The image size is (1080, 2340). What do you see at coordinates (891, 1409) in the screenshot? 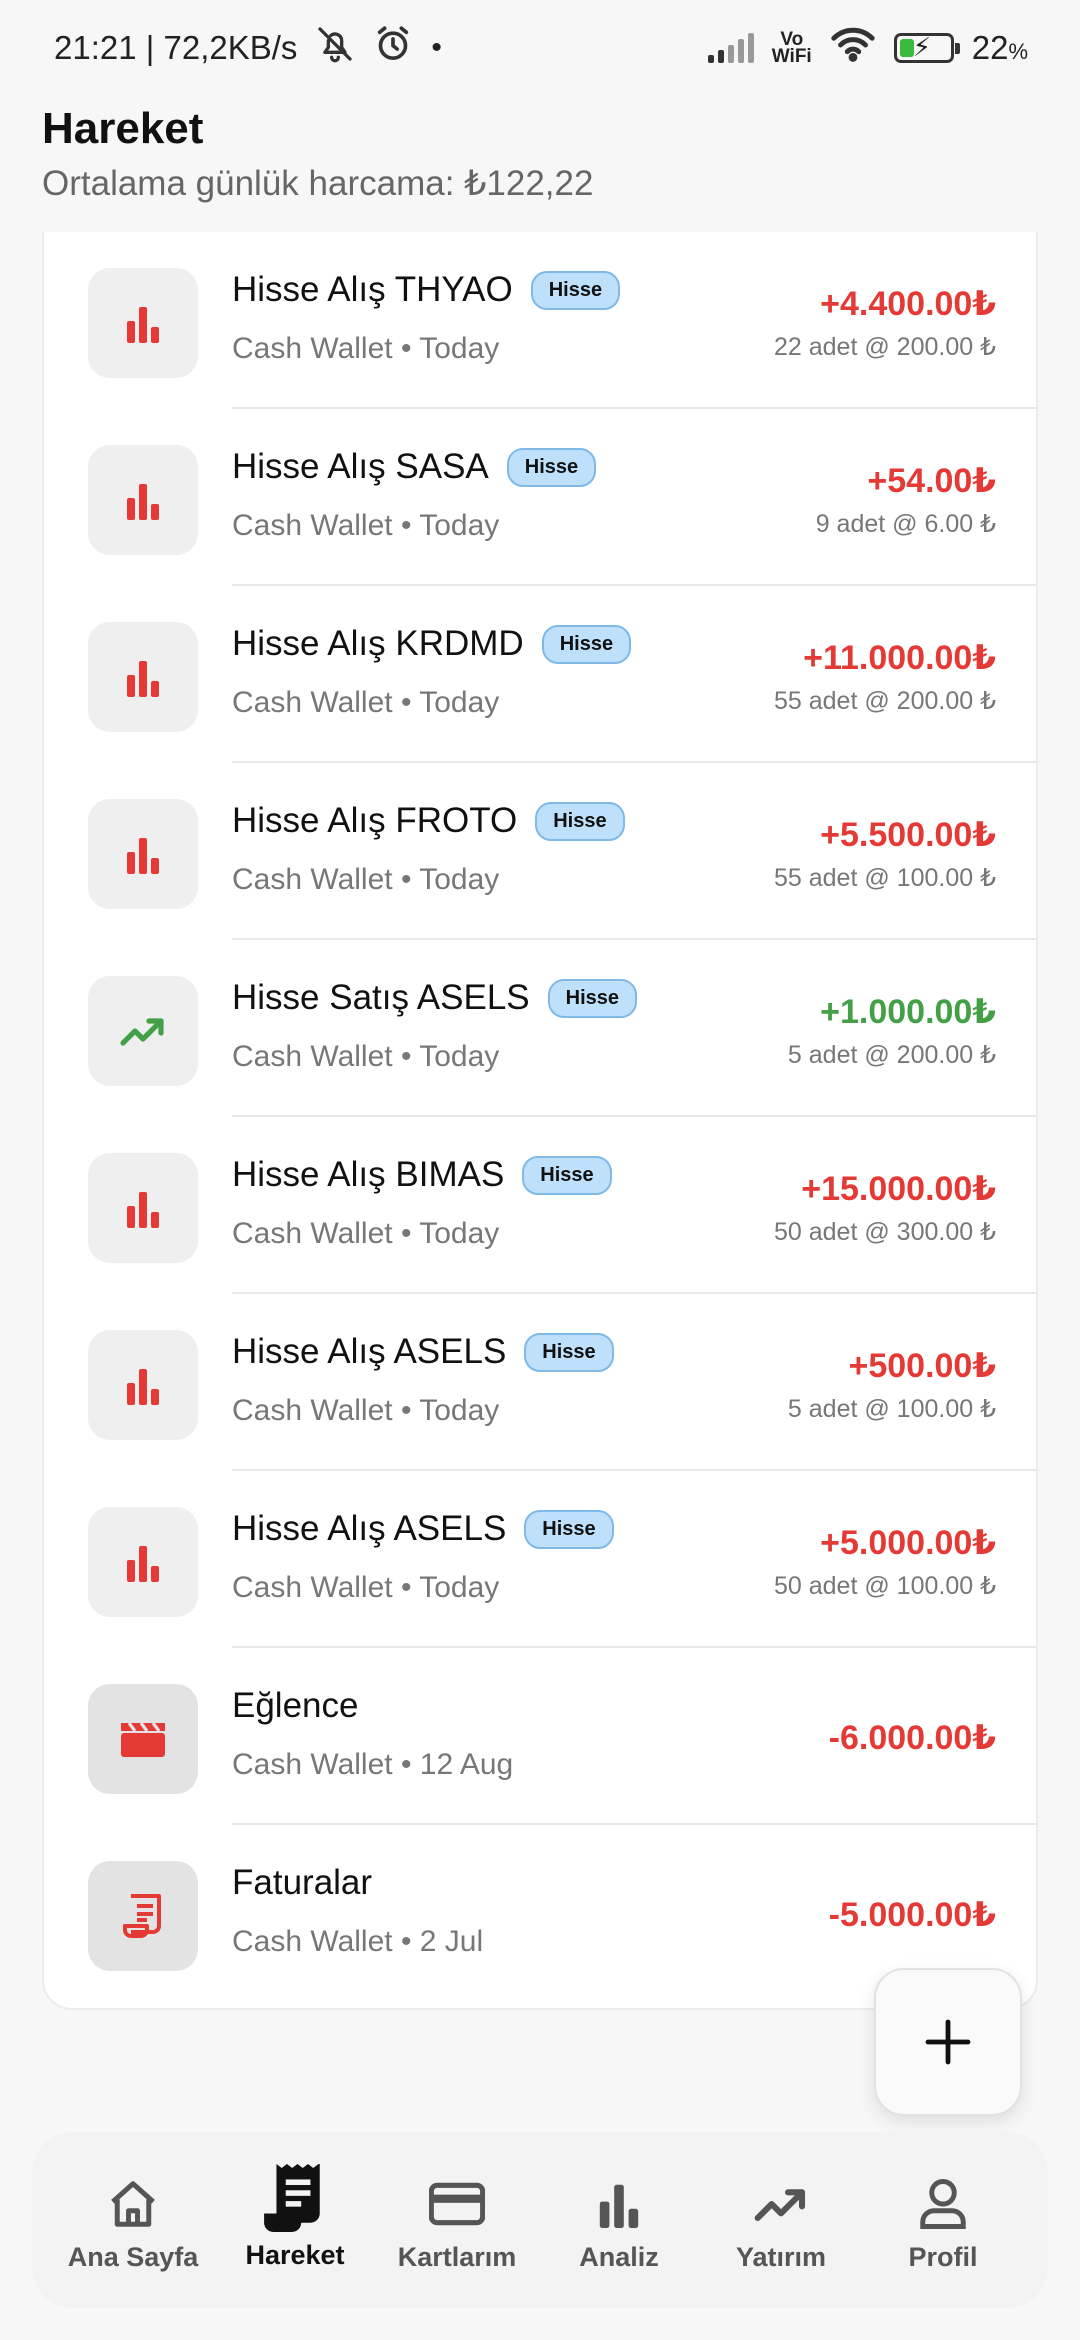
I see `transaction-detail: 5 adet @ 100.00 ₺` at bounding box center [891, 1409].